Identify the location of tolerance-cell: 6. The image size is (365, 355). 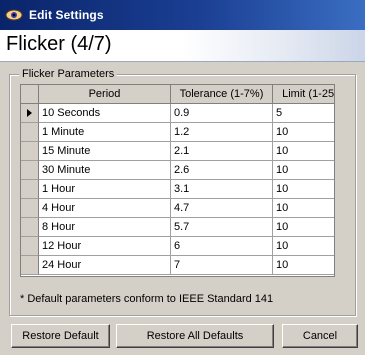
(222, 246).